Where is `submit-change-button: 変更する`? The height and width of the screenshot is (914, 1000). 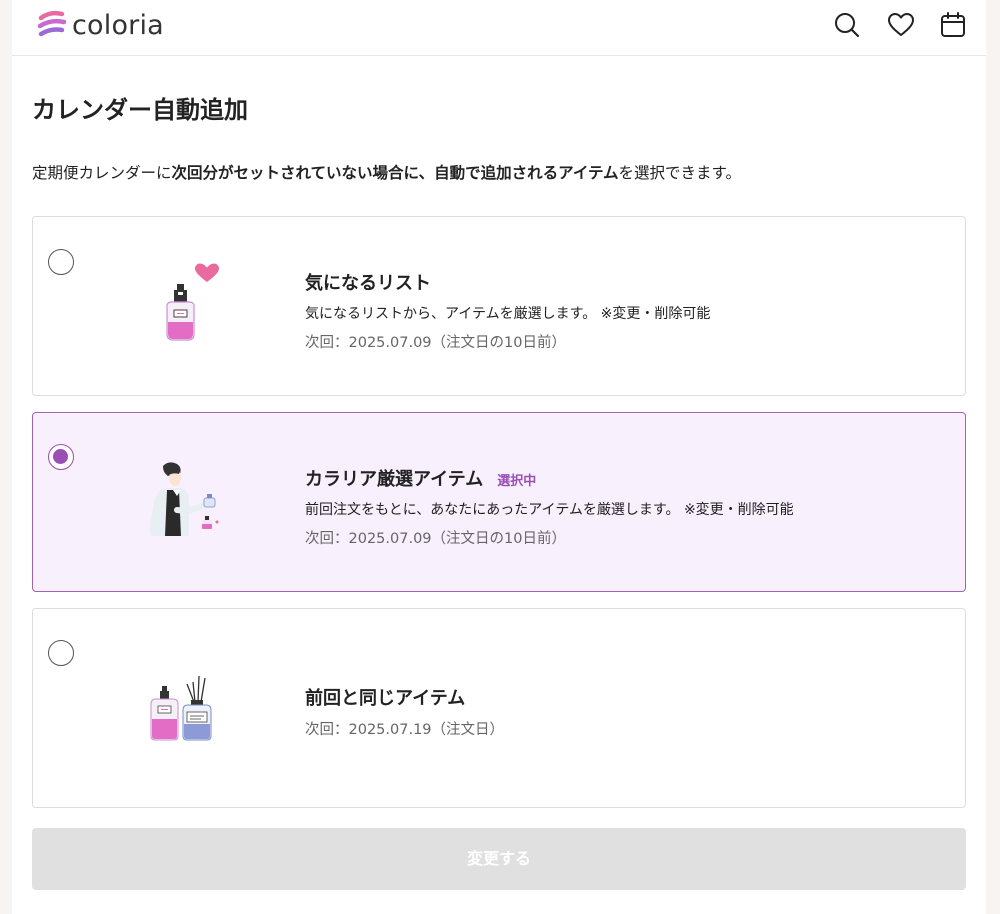
submit-change-button: 変更する is located at coordinates (499, 859).